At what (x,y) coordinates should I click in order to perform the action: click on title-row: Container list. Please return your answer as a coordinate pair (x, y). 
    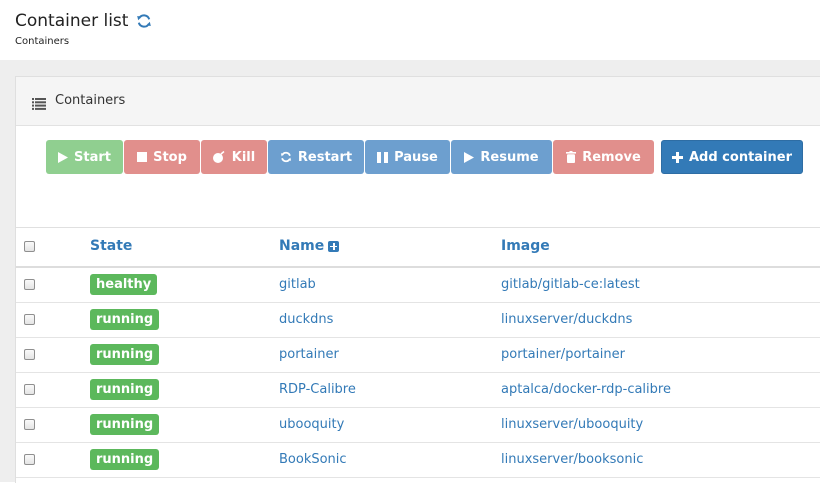
    Looking at the image, I should click on (83, 21).